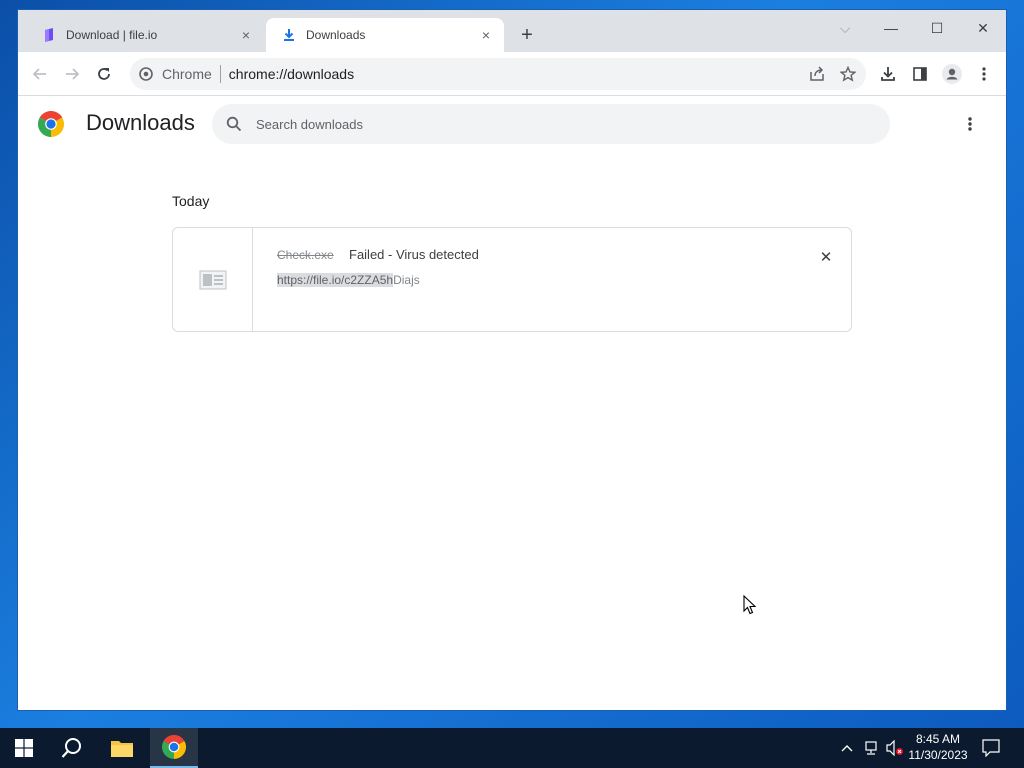 This screenshot has width=1024, height=768. I want to click on profile-avatar-icon, so click(952, 74).